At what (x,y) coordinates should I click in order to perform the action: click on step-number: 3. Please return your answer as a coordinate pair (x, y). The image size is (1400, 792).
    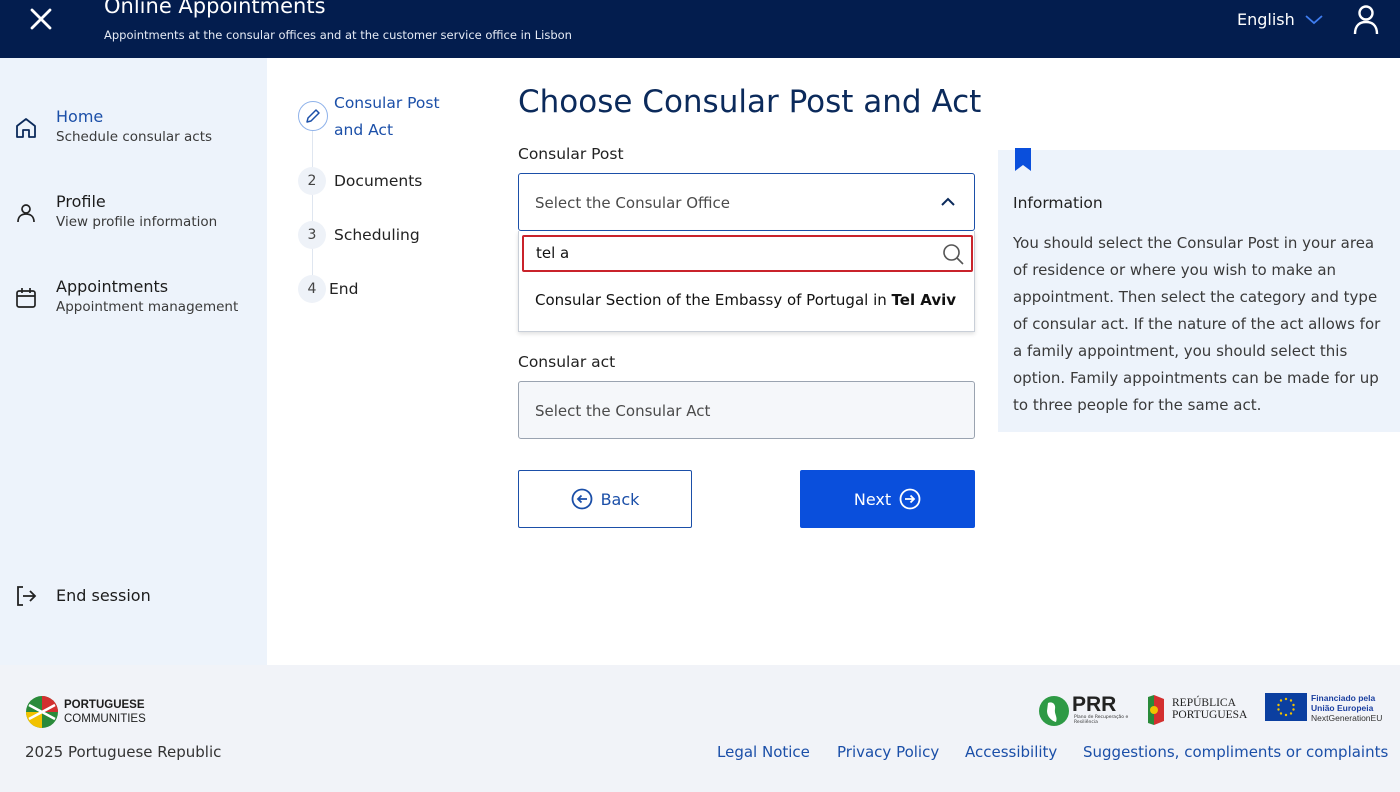
    Looking at the image, I should click on (312, 235).